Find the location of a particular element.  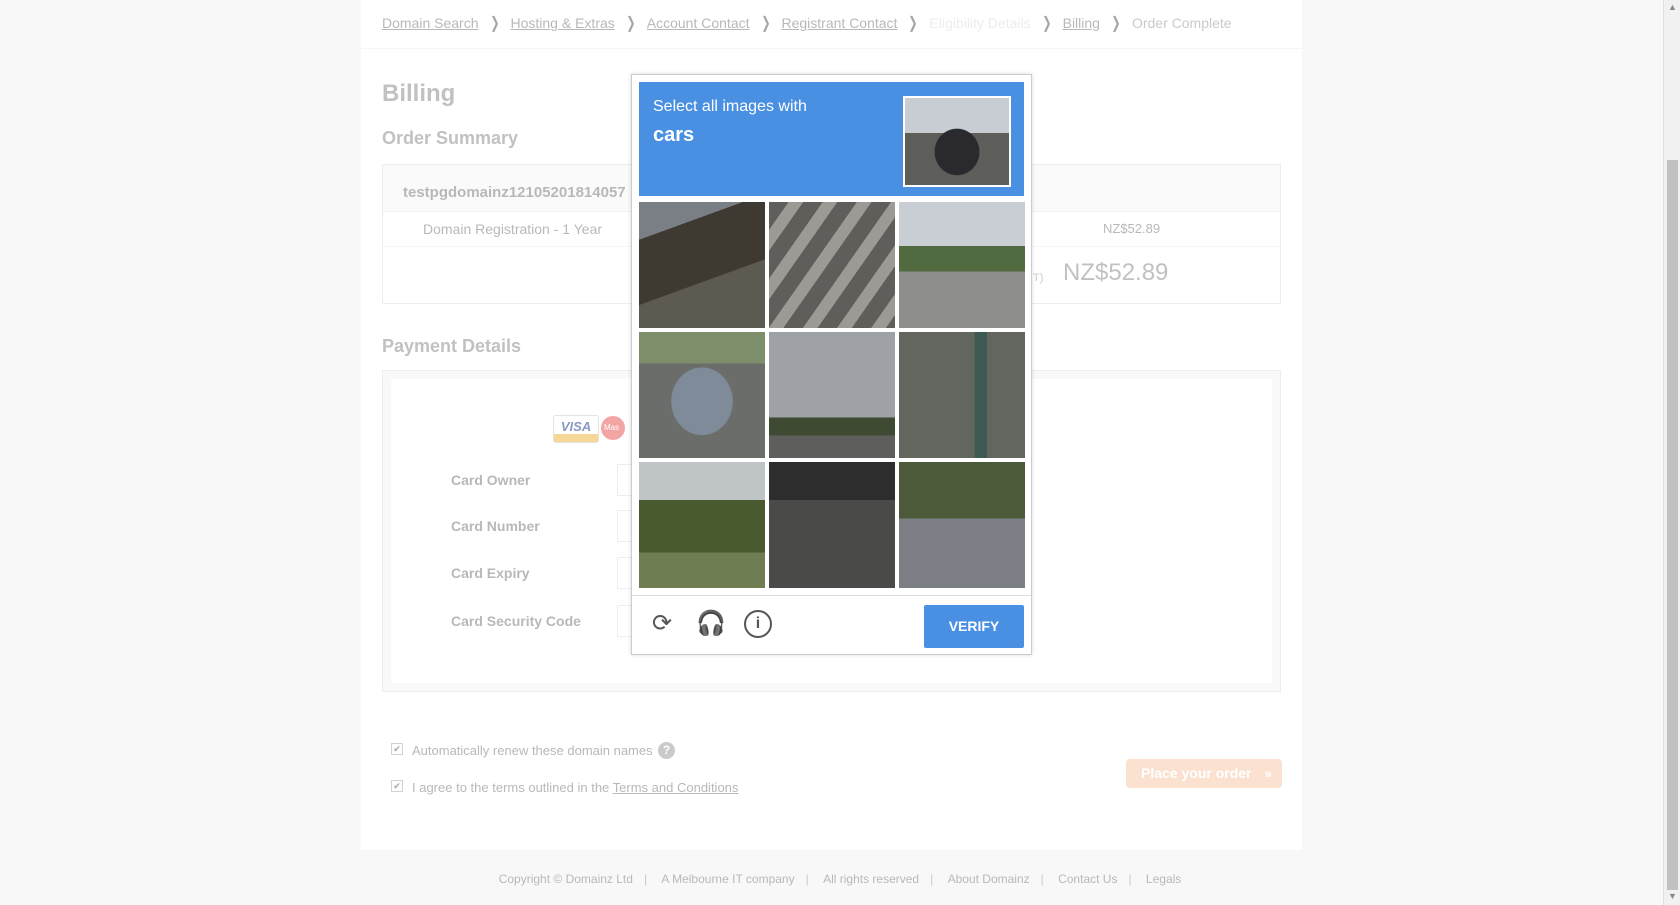

scrollbar: ▲ ▼ is located at coordinates (1671, 452).